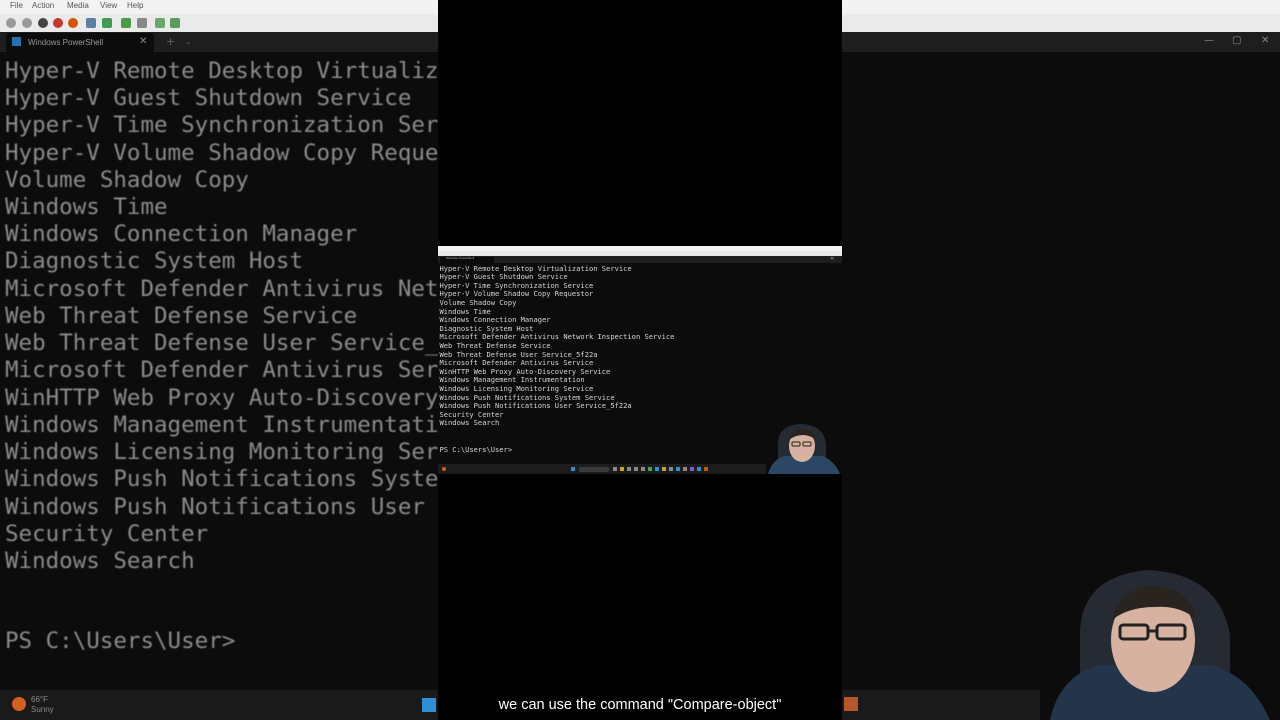 The image size is (1280, 720). Describe the element at coordinates (120, 641) in the screenshot. I see `background-prompt: PS C:\Users\User>` at that location.